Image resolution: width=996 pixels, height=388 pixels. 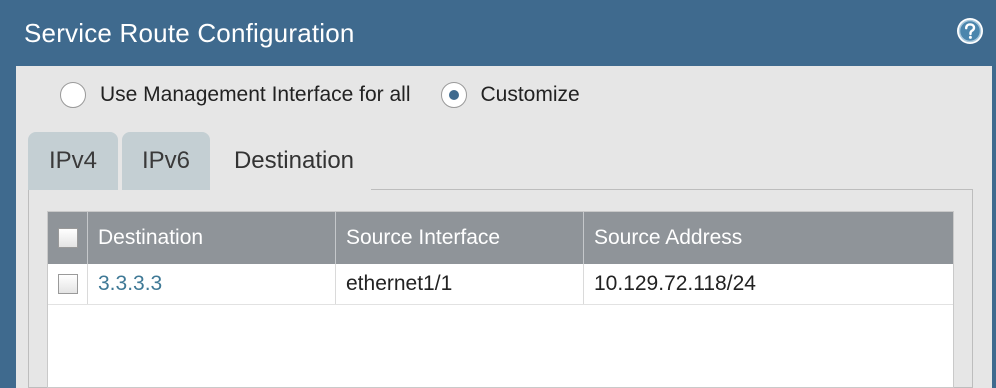 I want to click on table-row: 3.3.3.3 ethernet1/1 10.129.72.118/24, so click(x=500, y=284).